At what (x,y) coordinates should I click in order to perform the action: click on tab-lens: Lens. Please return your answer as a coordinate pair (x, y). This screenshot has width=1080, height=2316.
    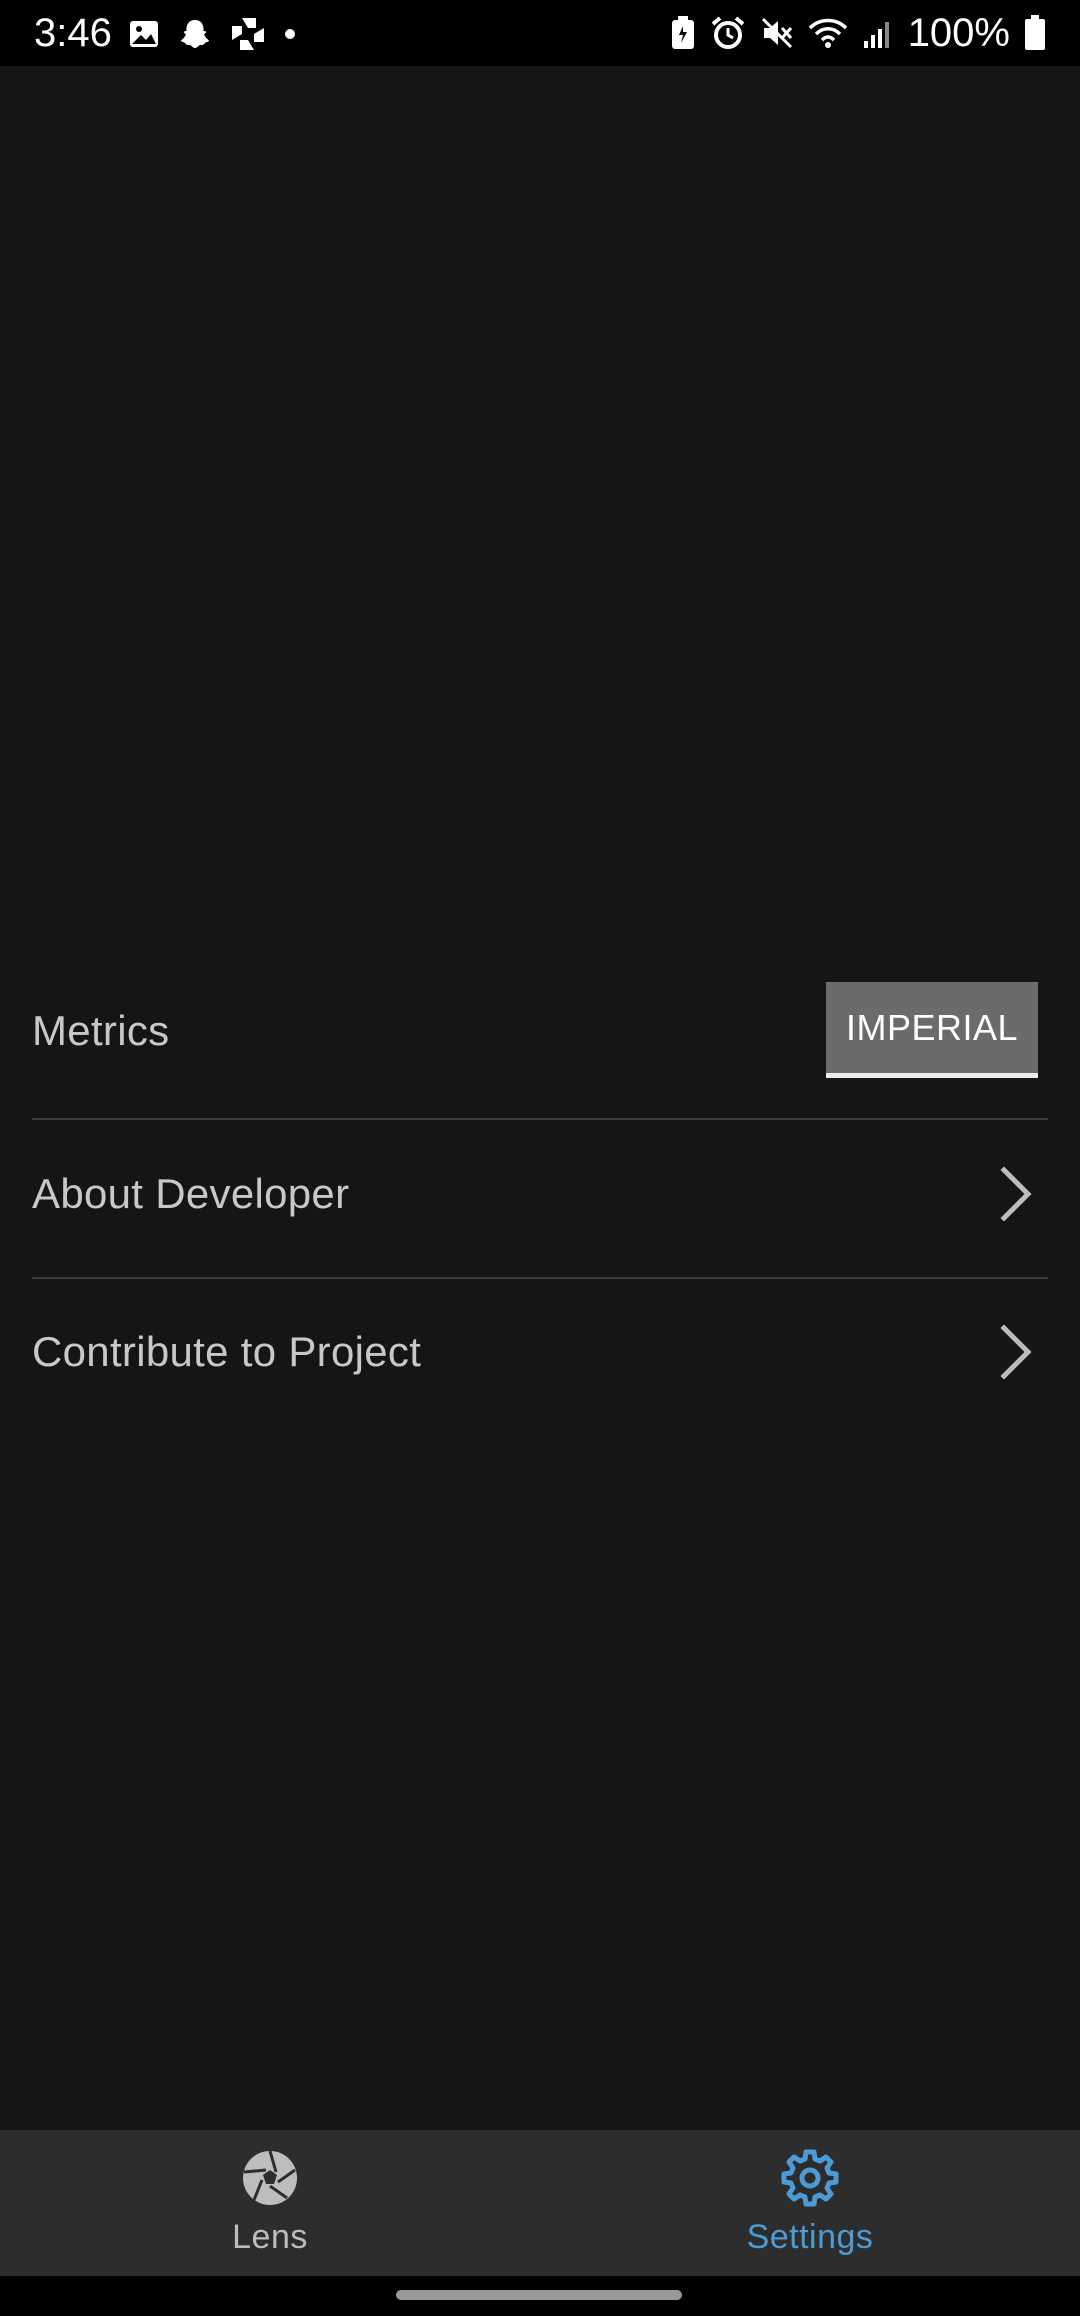
    Looking at the image, I should click on (270, 2203).